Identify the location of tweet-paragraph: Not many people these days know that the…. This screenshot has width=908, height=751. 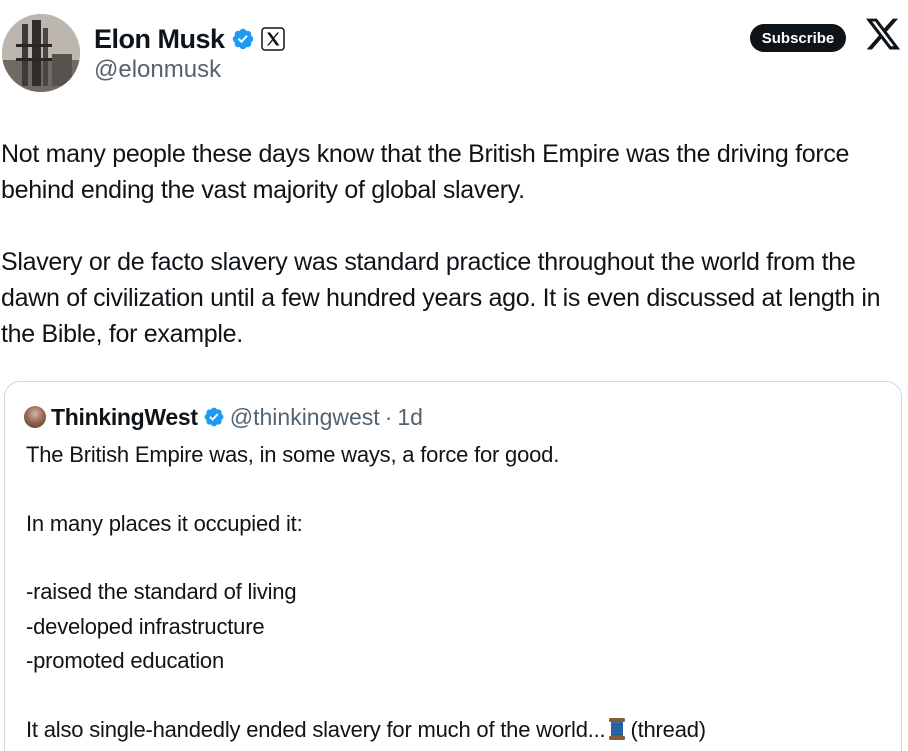
(425, 172).